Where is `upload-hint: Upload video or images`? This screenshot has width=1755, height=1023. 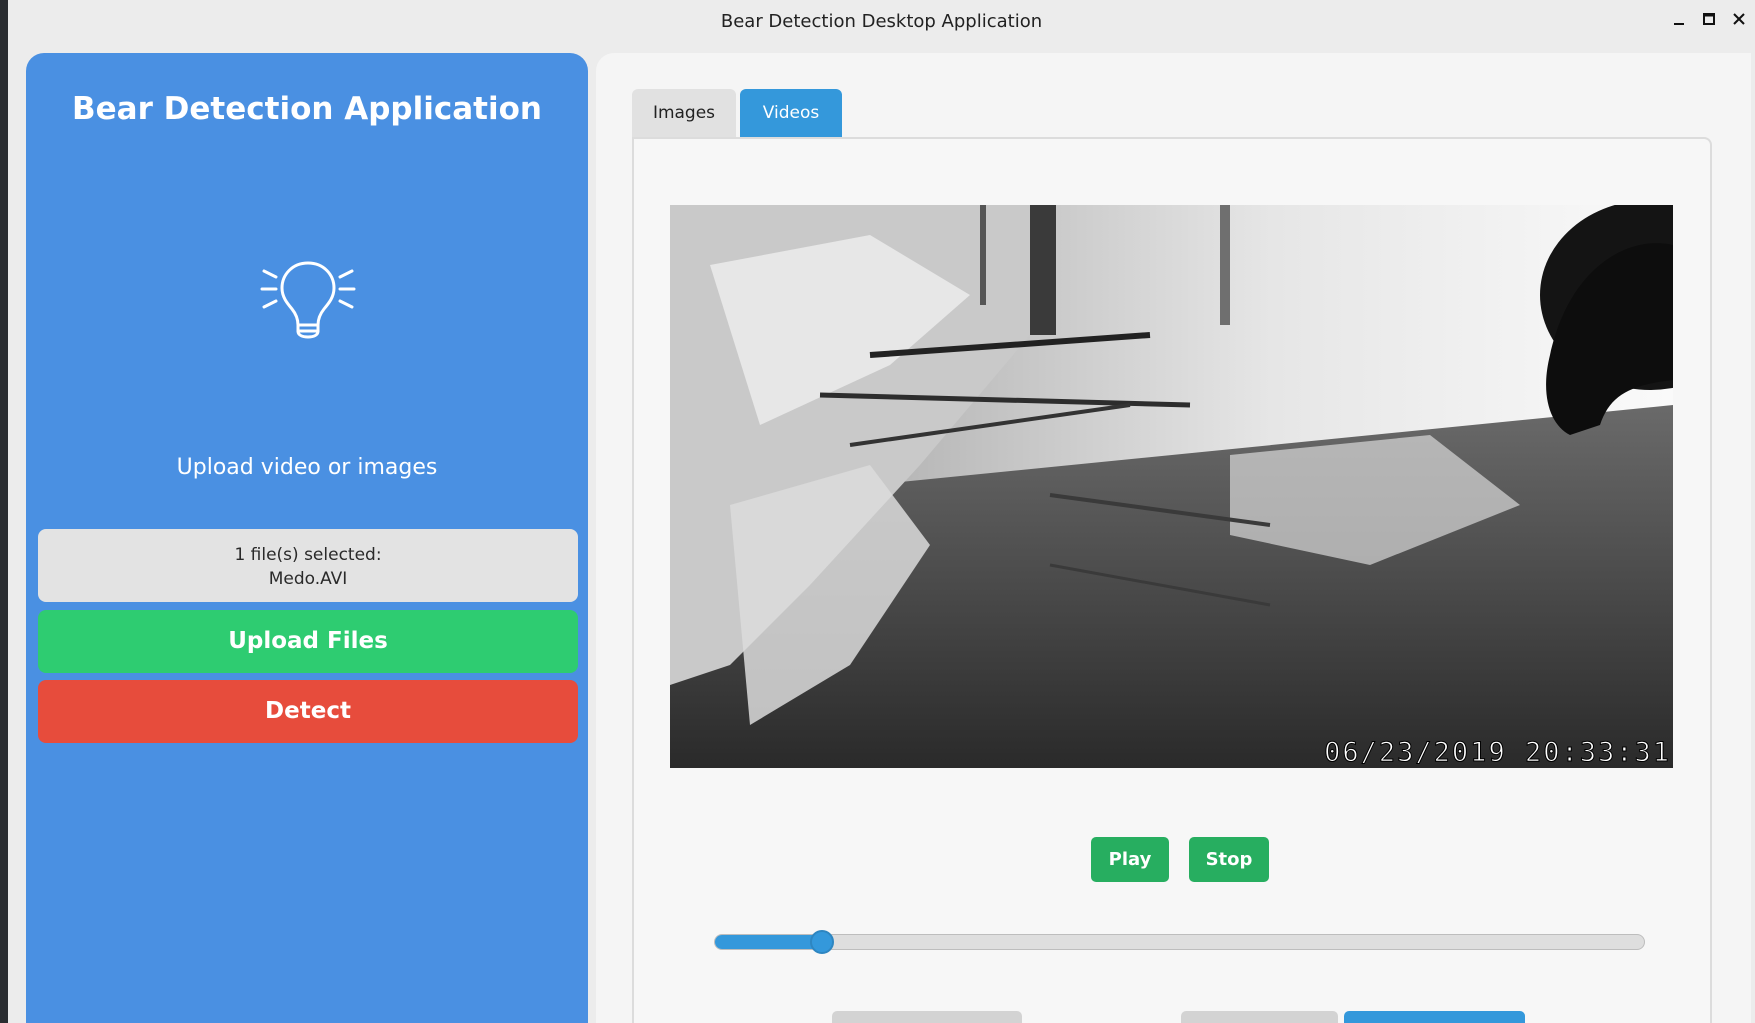
upload-hint: Upload video or images is located at coordinates (307, 467).